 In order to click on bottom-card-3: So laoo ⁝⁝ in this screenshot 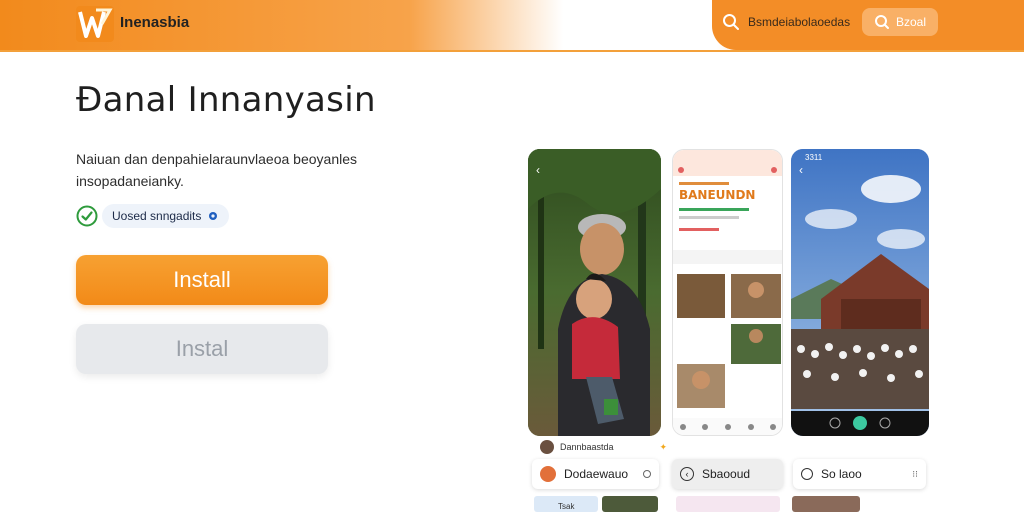, I will do `click(859, 474)`.